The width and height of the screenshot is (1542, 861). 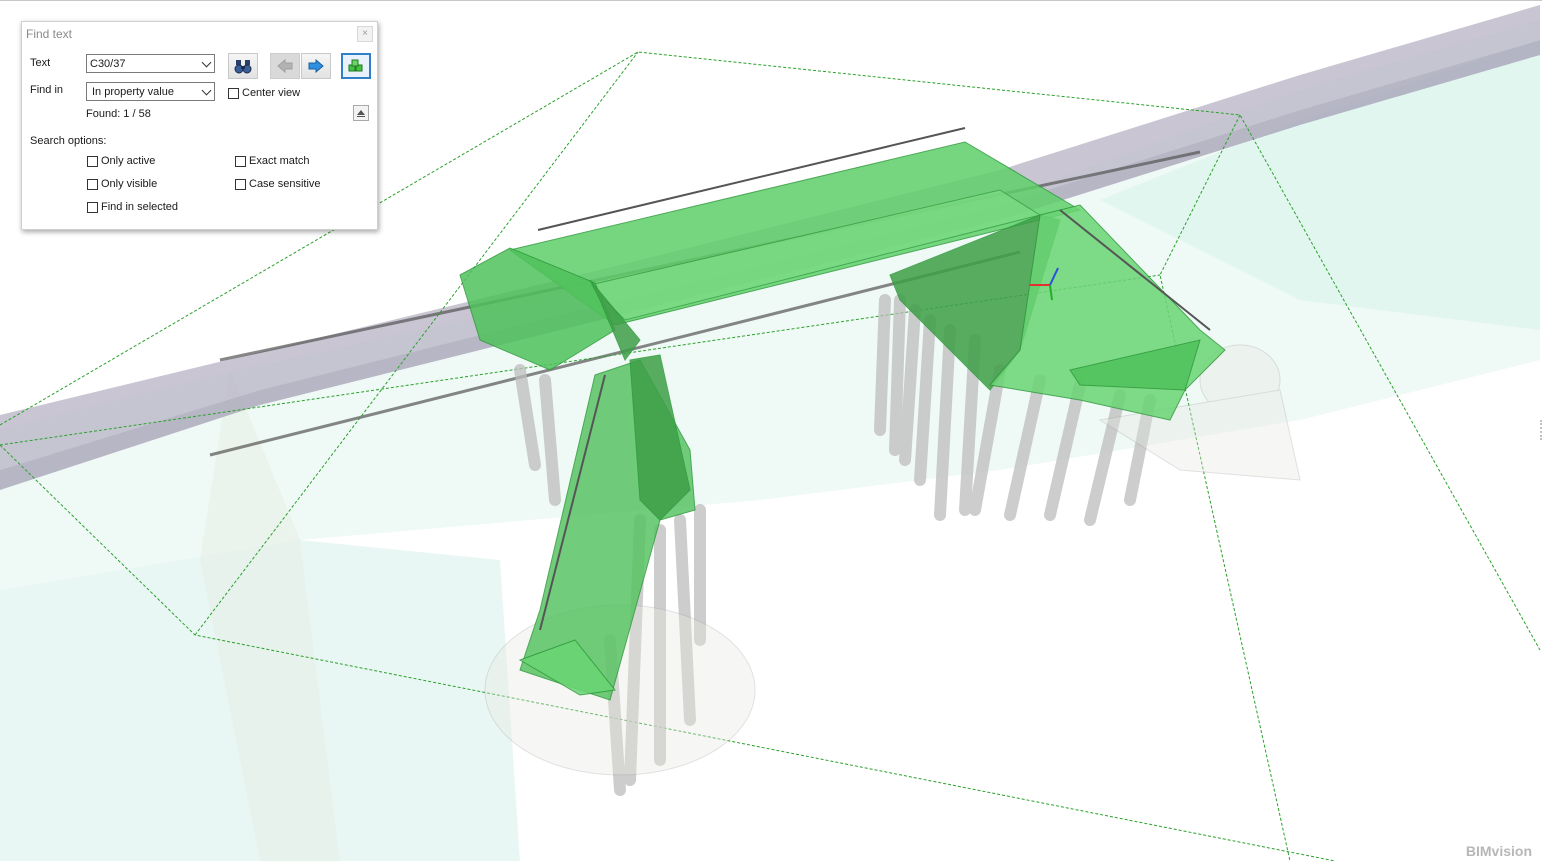 I want to click on find-in-selected-checkbox: Find in selected, so click(x=132, y=207).